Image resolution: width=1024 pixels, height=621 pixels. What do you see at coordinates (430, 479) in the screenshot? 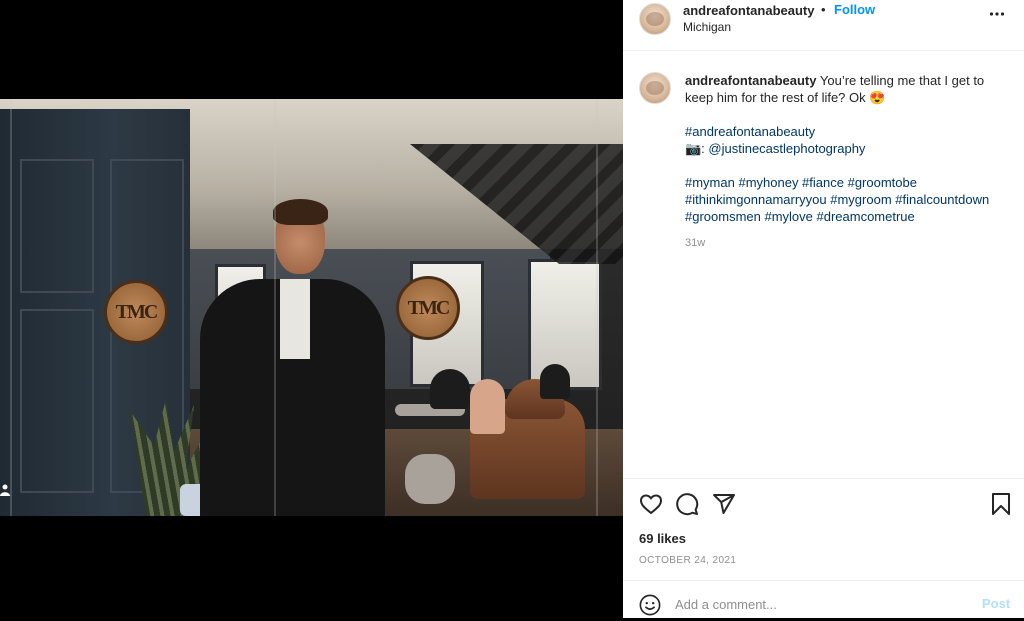
I see `photo-ottoman` at bounding box center [430, 479].